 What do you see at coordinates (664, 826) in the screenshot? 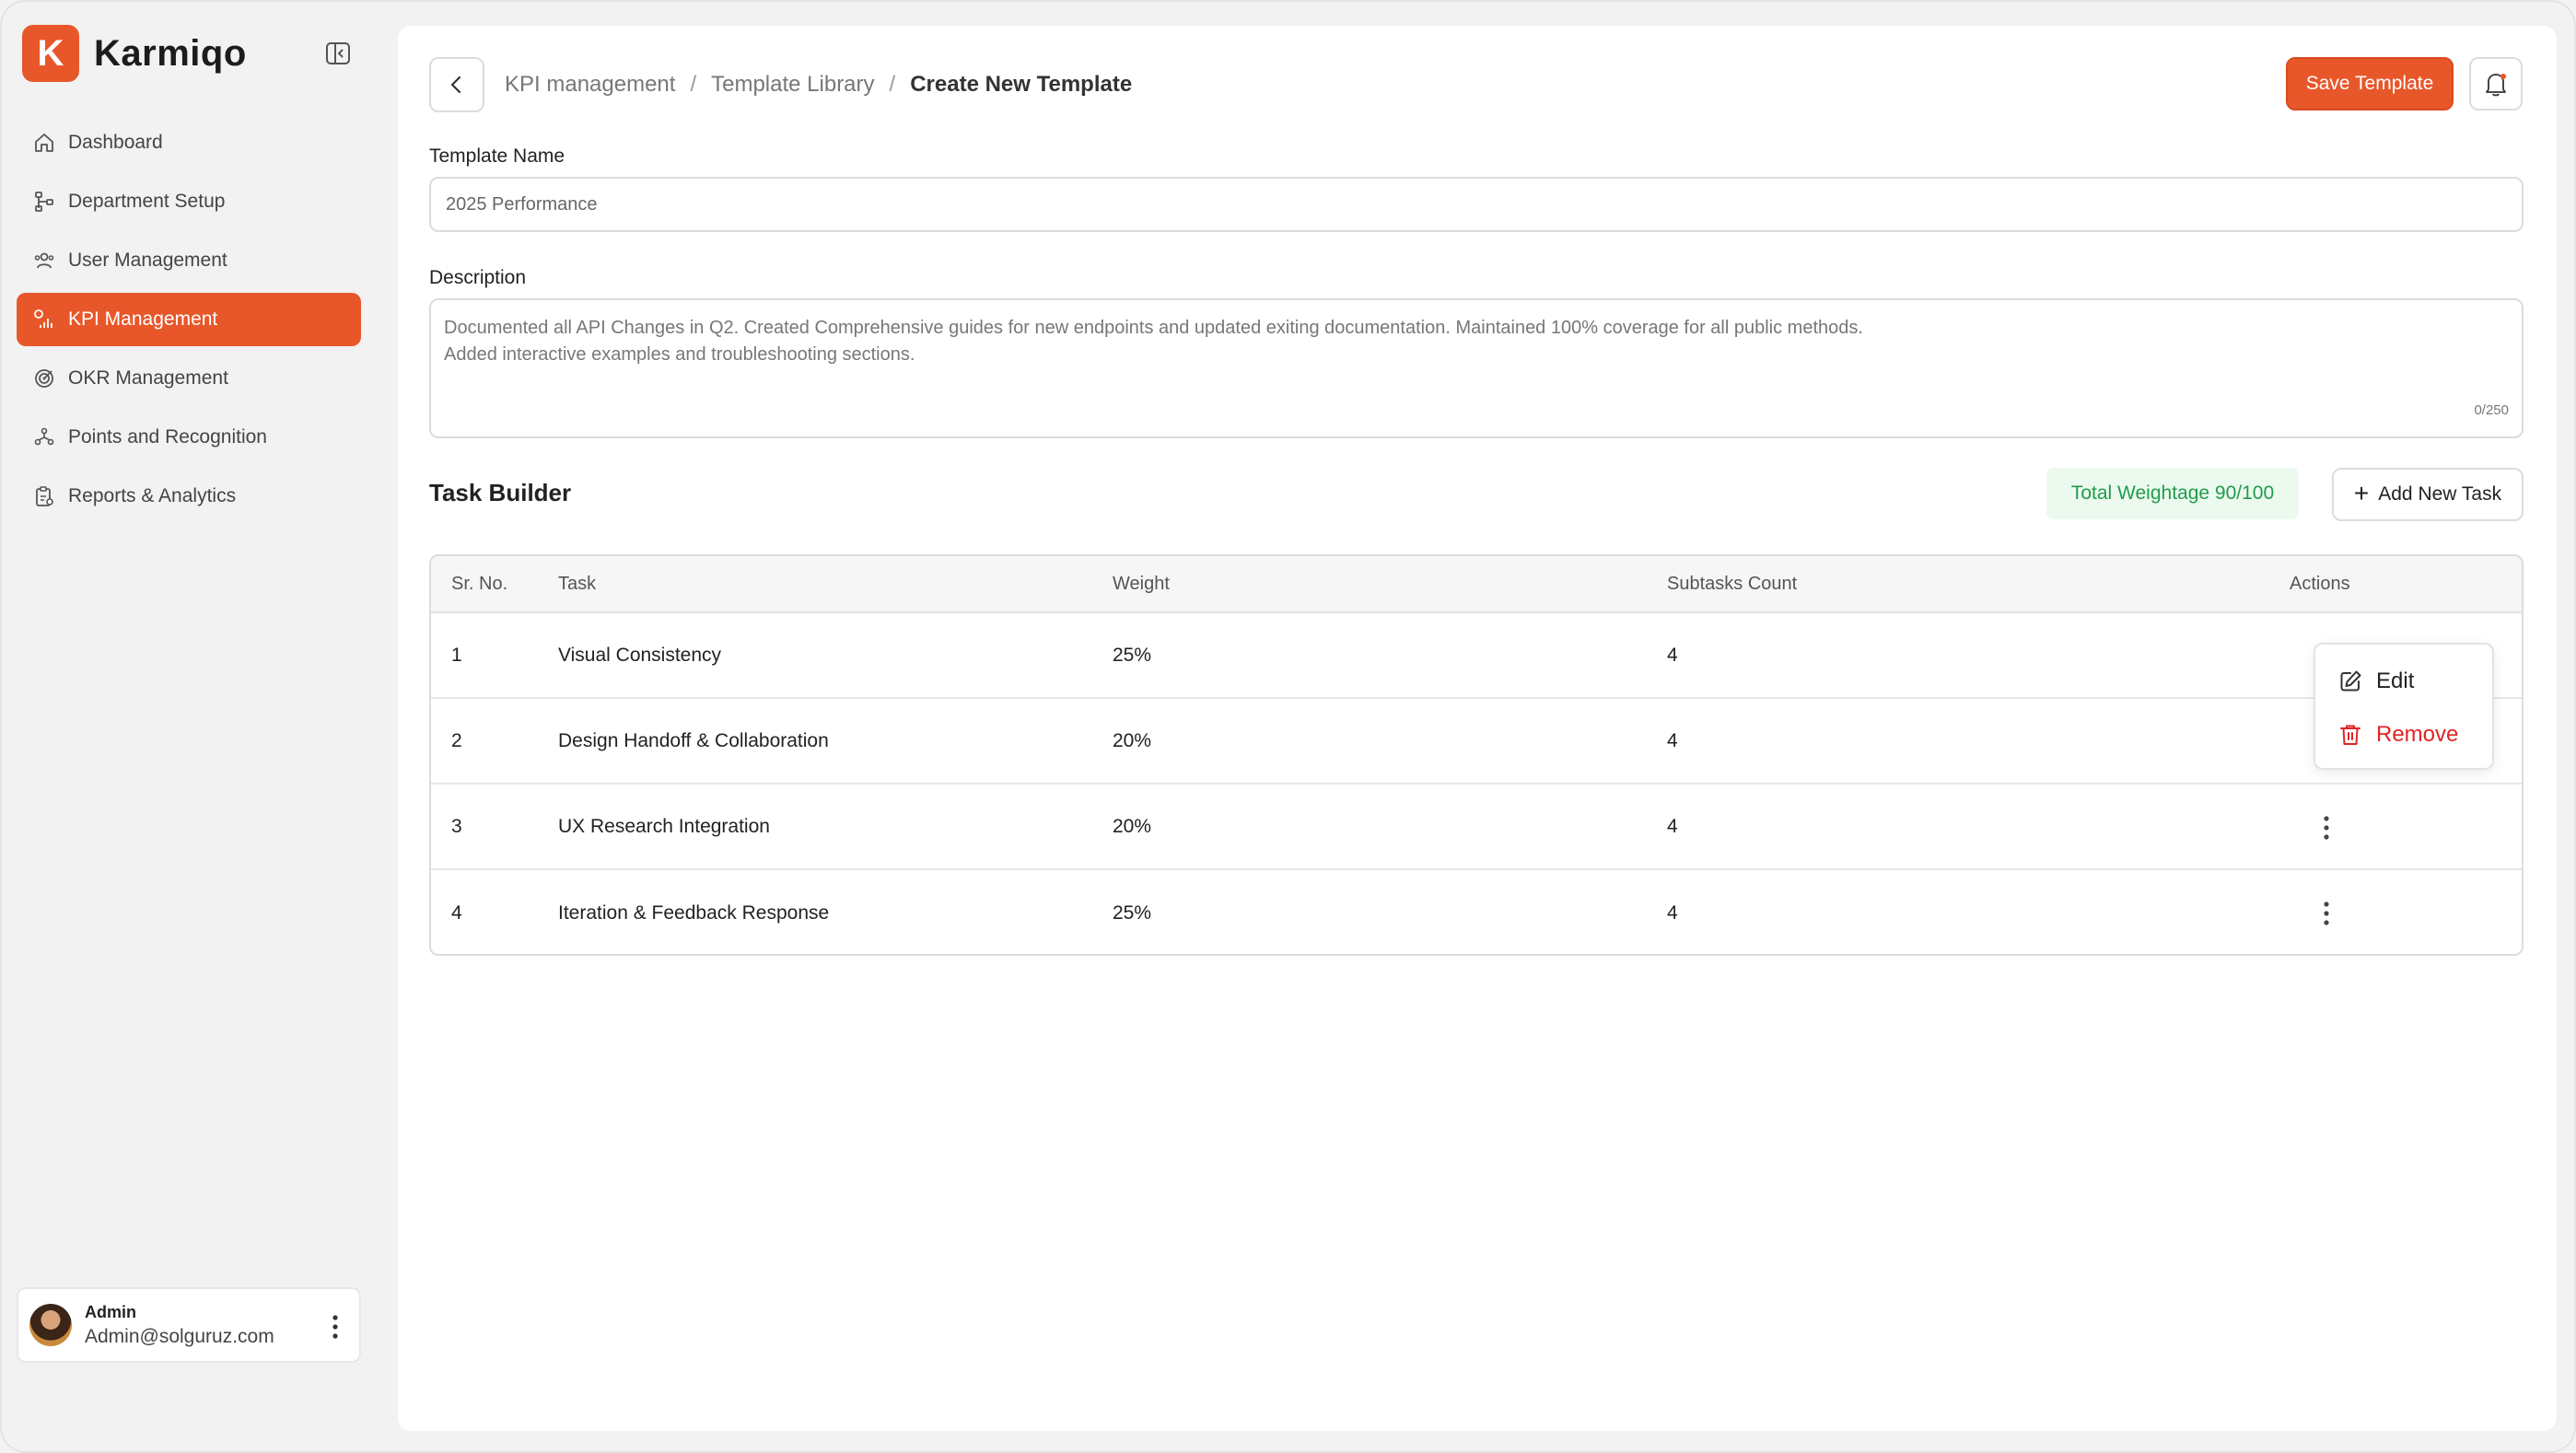
I see `cell-task: UX Research Integration` at bounding box center [664, 826].